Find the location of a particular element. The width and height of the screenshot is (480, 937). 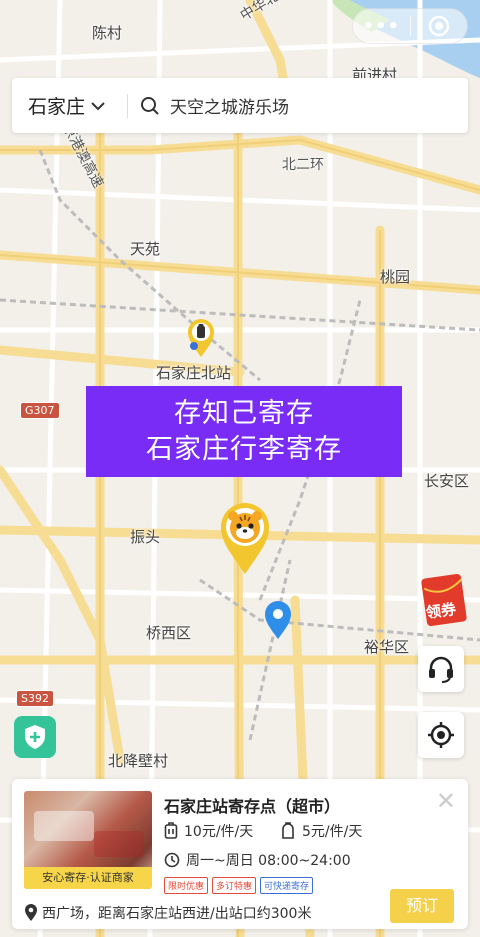

shield-plus-icon is located at coordinates (35, 737).